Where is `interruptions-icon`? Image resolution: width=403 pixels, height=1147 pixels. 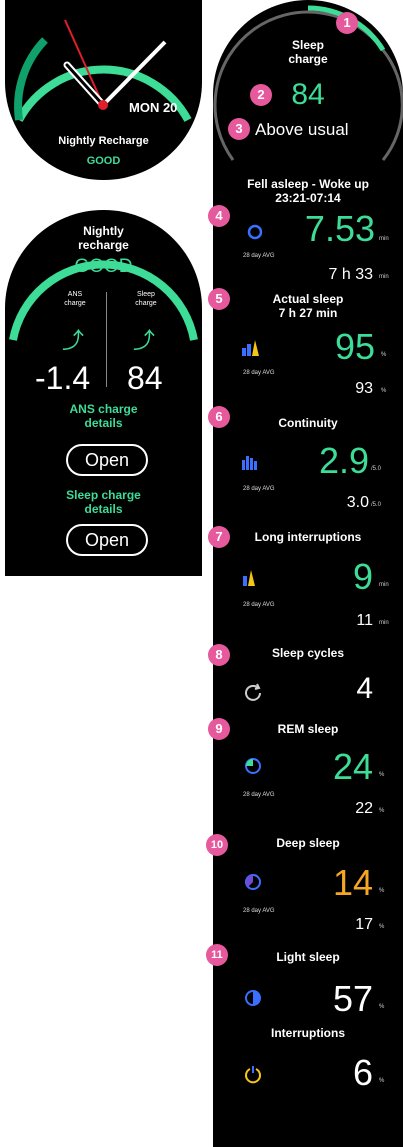 interruptions-icon is located at coordinates (253, 1075).